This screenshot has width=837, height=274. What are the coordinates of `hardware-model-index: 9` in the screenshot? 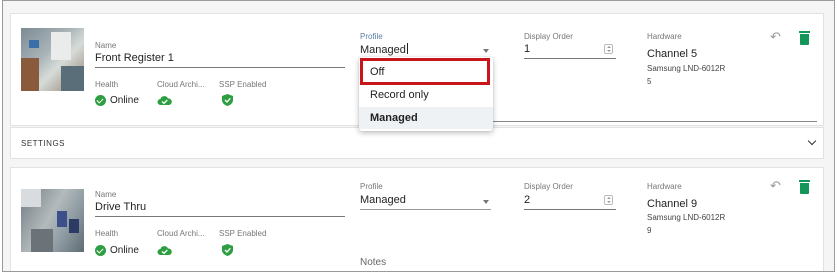 It's located at (649, 230).